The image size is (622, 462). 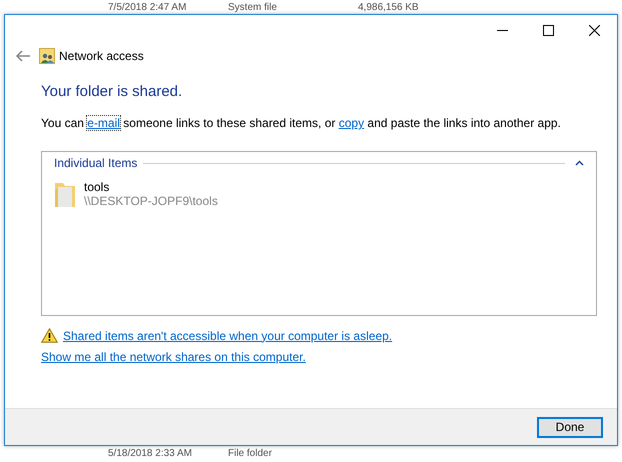 What do you see at coordinates (227, 335) in the screenshot?
I see `sleep-warning-link: Shared items aren't accessible when your computer is asleep.` at bounding box center [227, 335].